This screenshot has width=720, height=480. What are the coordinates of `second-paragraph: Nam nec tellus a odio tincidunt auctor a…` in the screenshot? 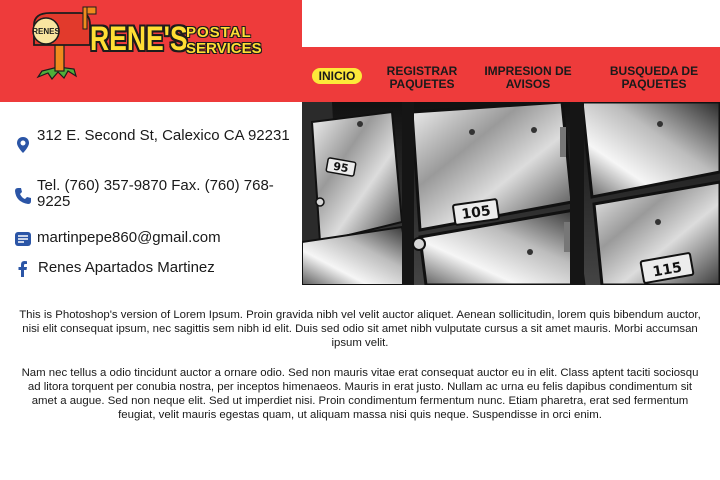 It's located at (360, 394).